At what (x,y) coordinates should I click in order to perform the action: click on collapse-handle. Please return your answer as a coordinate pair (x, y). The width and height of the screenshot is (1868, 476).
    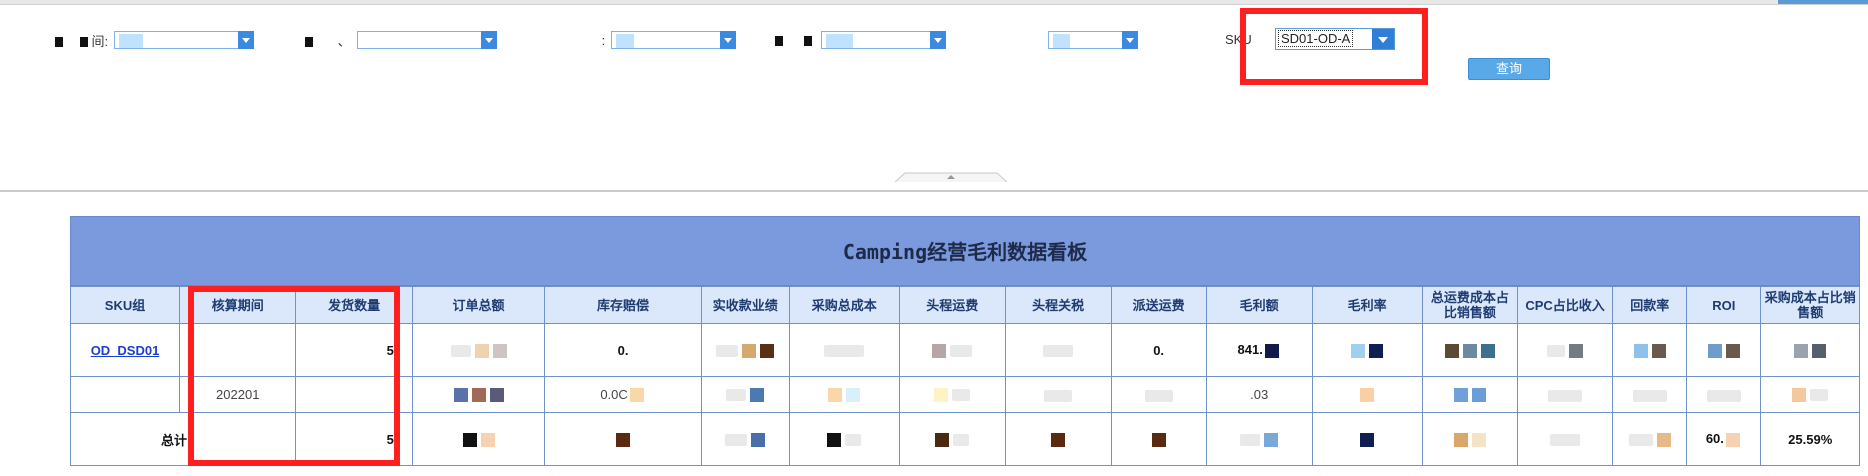
    Looking at the image, I should click on (951, 177).